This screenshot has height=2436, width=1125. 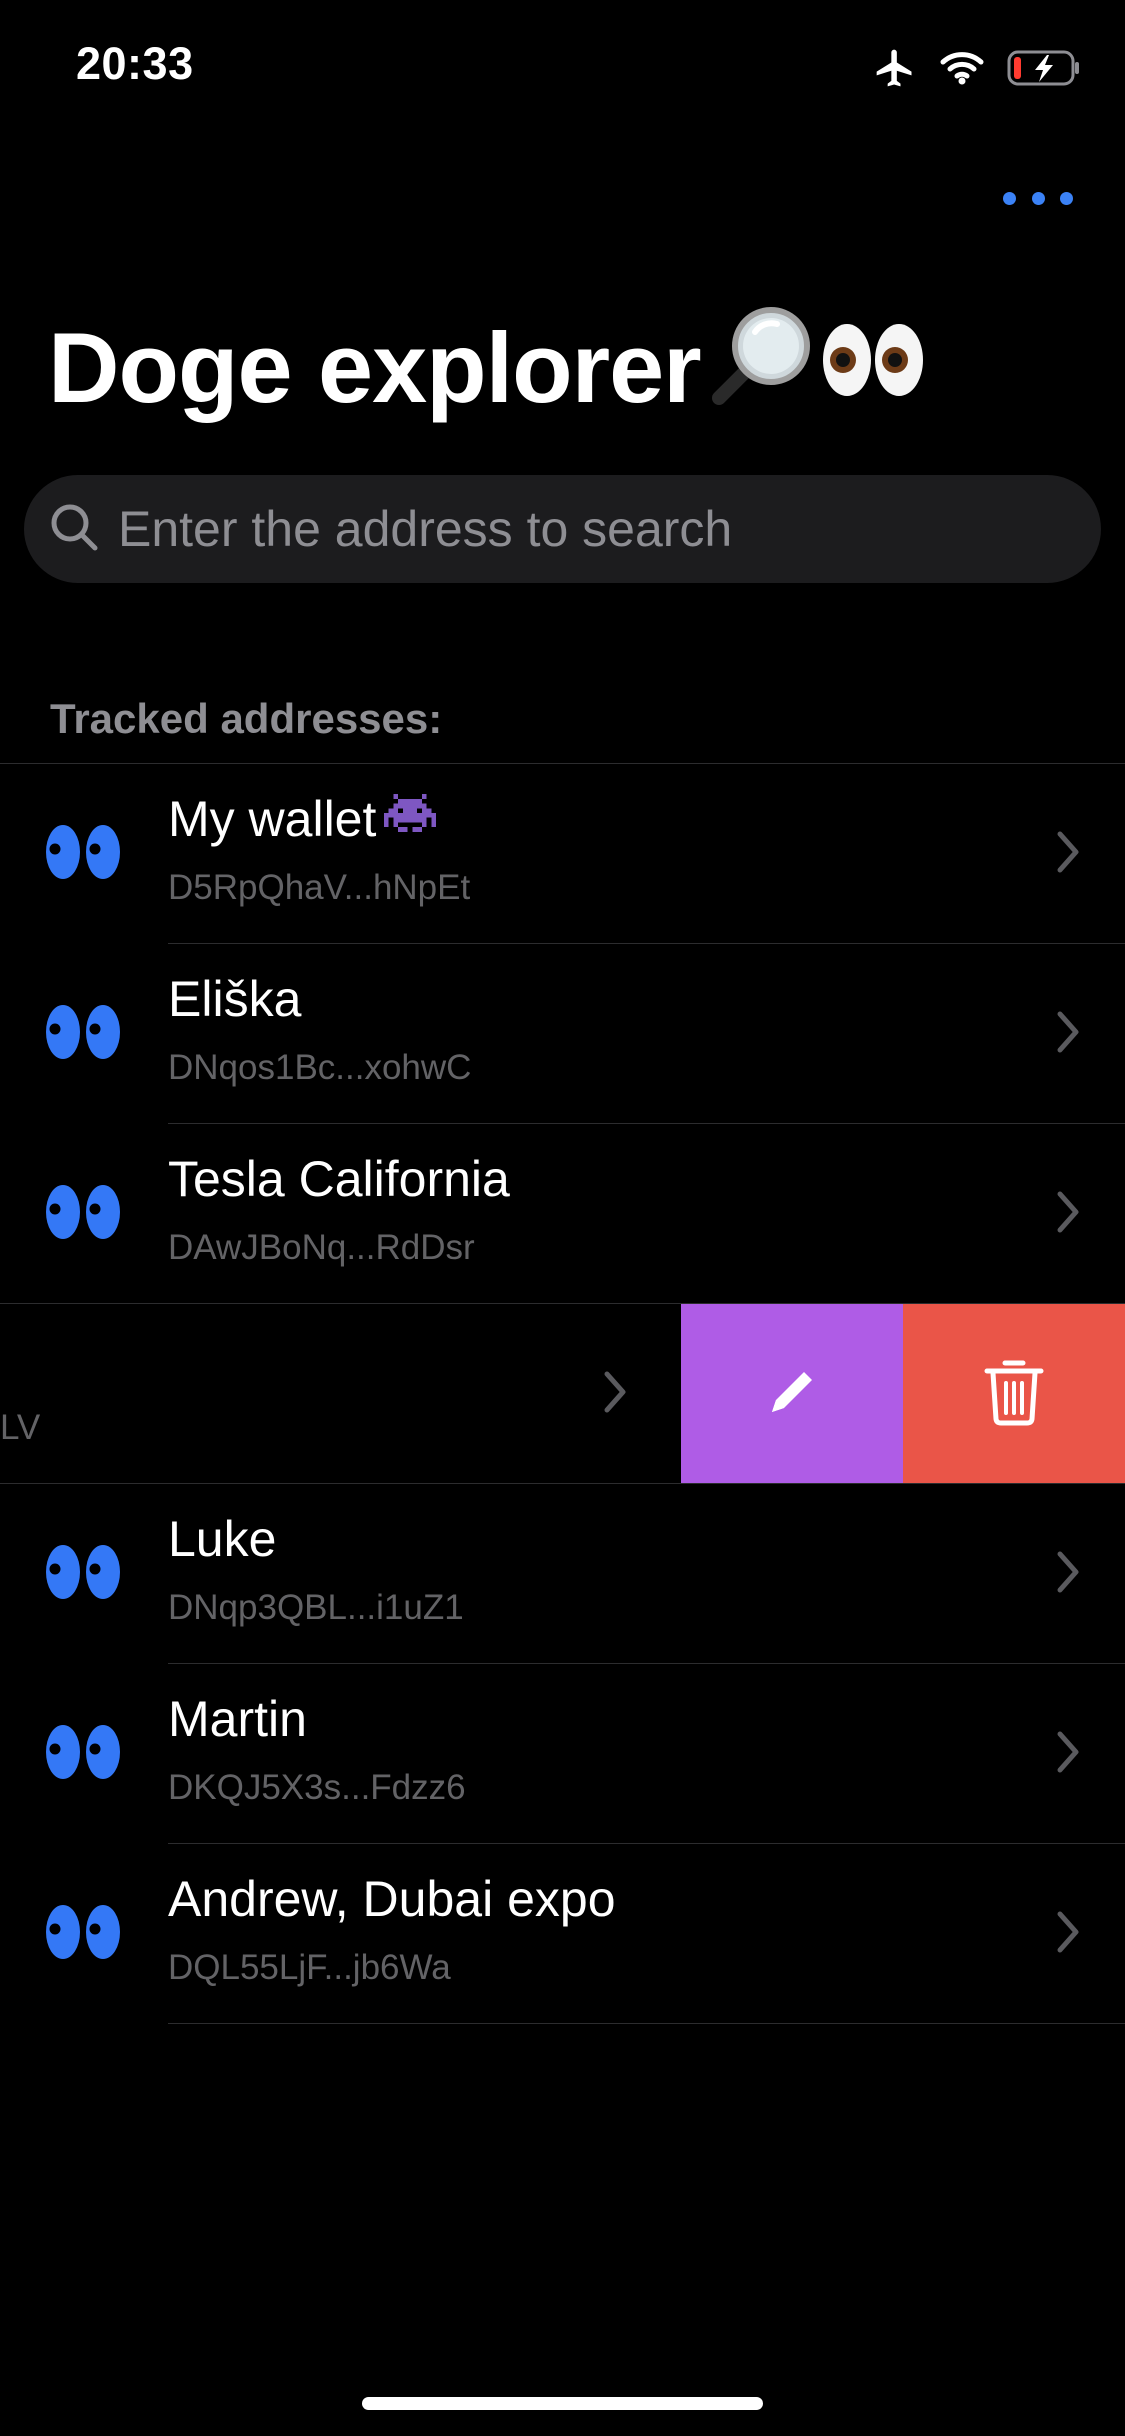 I want to click on page-title: Doge explorer, so click(x=487, y=367).